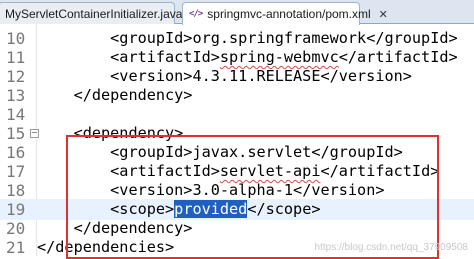 Image resolution: width=474 pixels, height=259 pixels. Describe the element at coordinates (133, 95) in the screenshot. I see `open-tag: </dependency>` at that location.